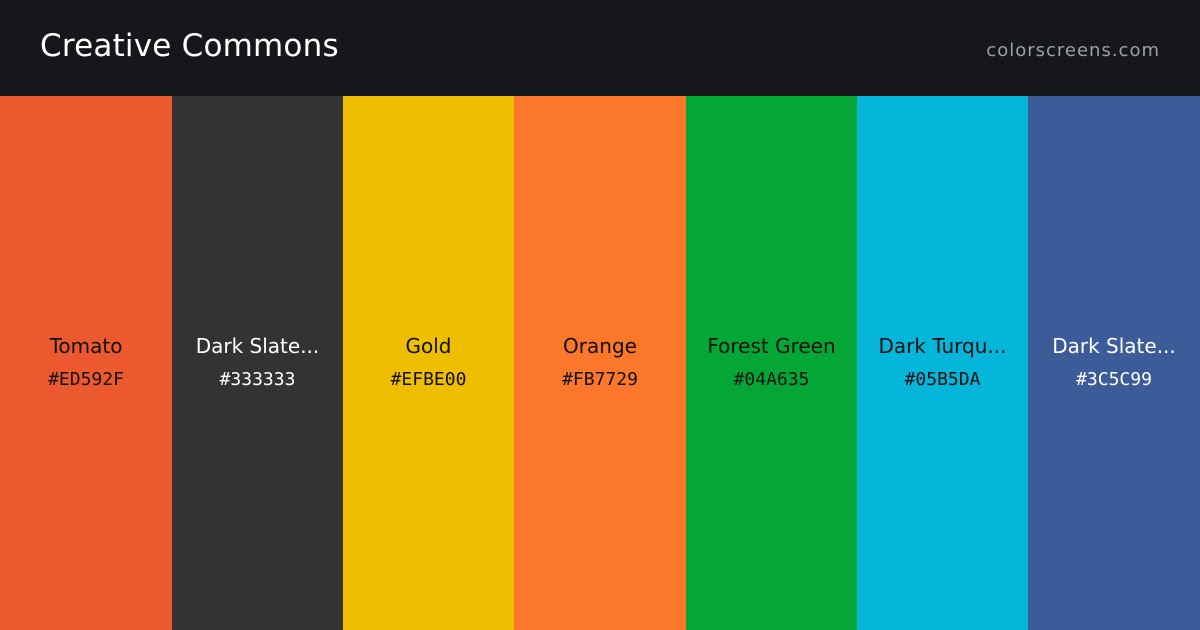  I want to click on site-name: colorscreens.com, so click(1073, 51).